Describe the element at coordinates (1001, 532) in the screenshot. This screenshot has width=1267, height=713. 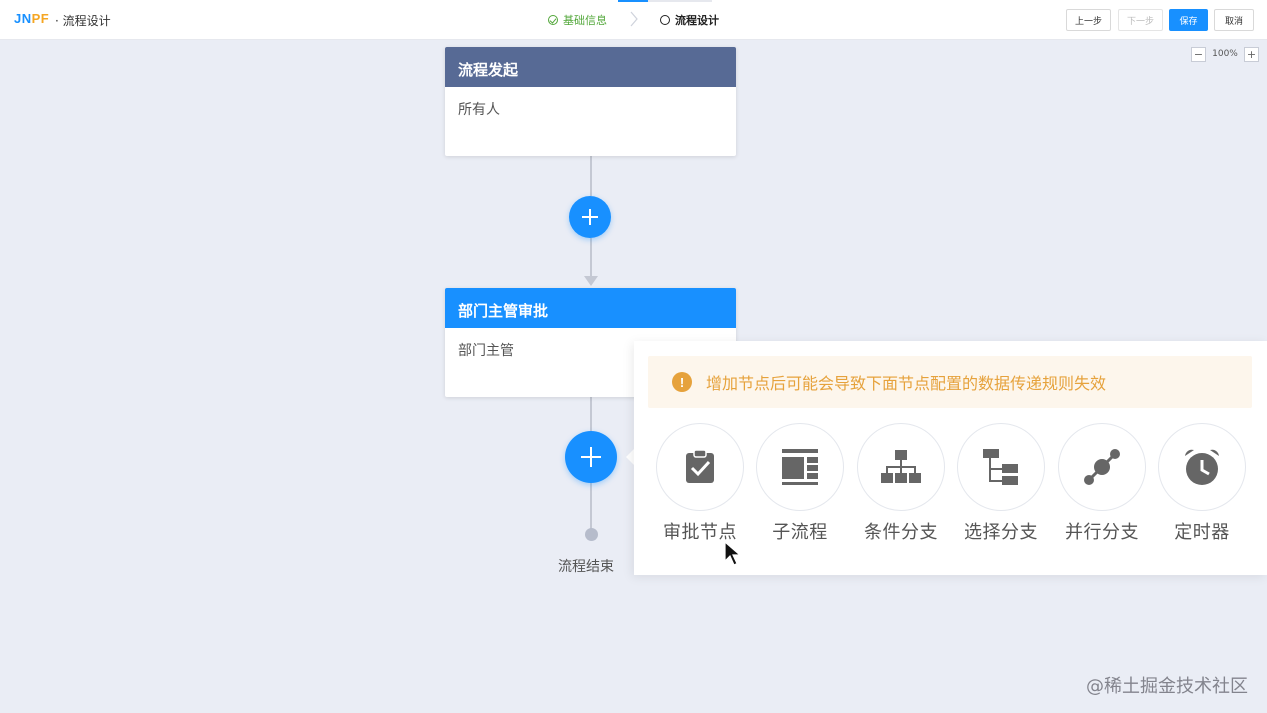
I see `option-label: 选择分支` at that location.